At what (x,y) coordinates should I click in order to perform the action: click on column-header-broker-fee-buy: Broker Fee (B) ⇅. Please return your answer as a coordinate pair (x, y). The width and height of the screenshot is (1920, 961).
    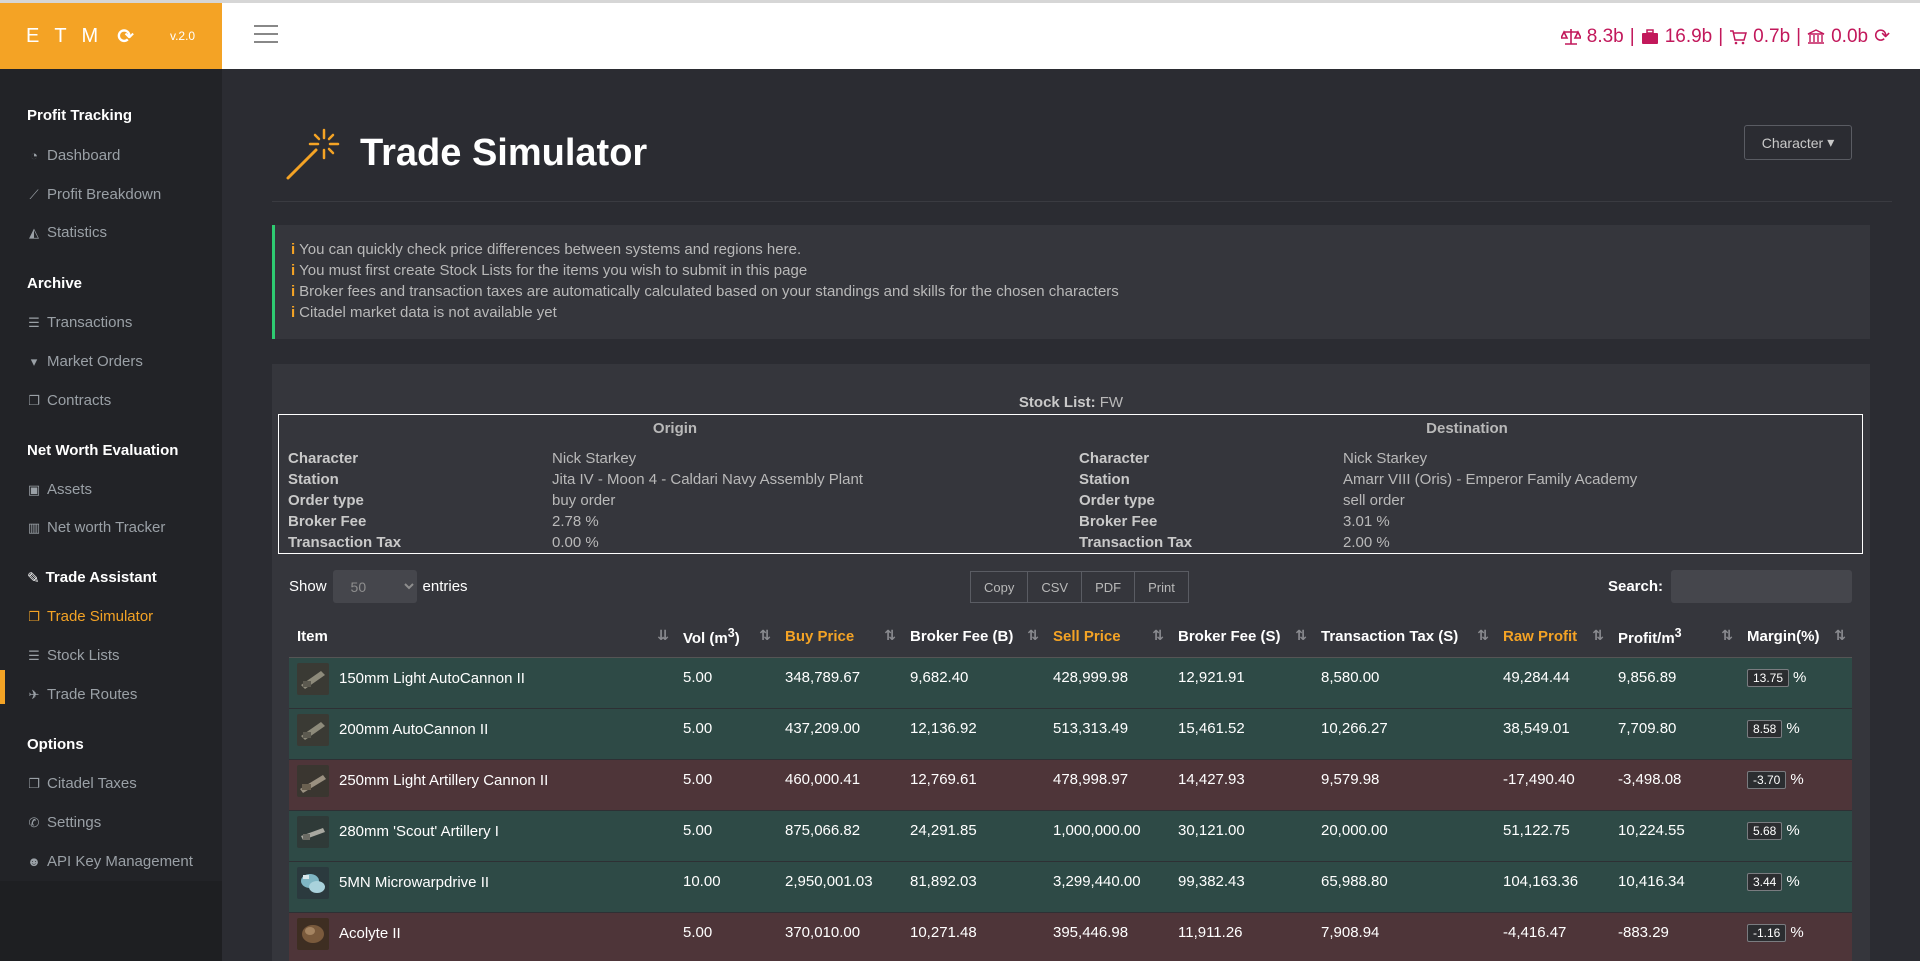
    Looking at the image, I should click on (973, 637).